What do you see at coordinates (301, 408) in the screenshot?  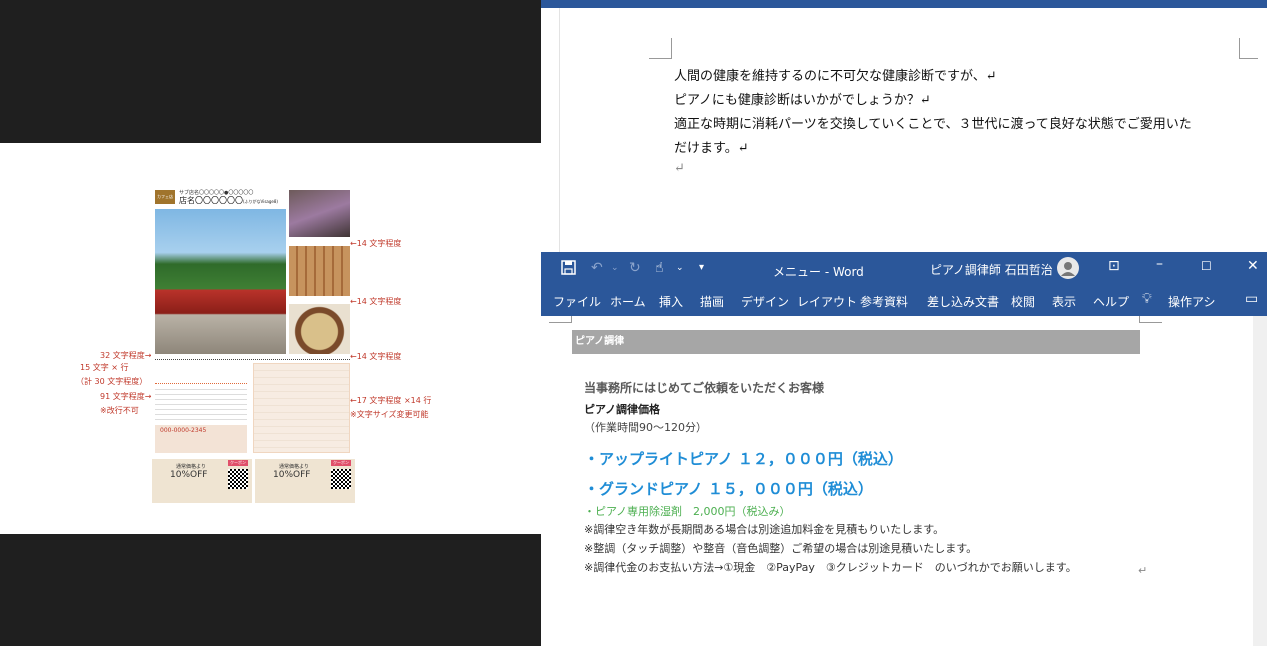 I see `menu-list` at bounding box center [301, 408].